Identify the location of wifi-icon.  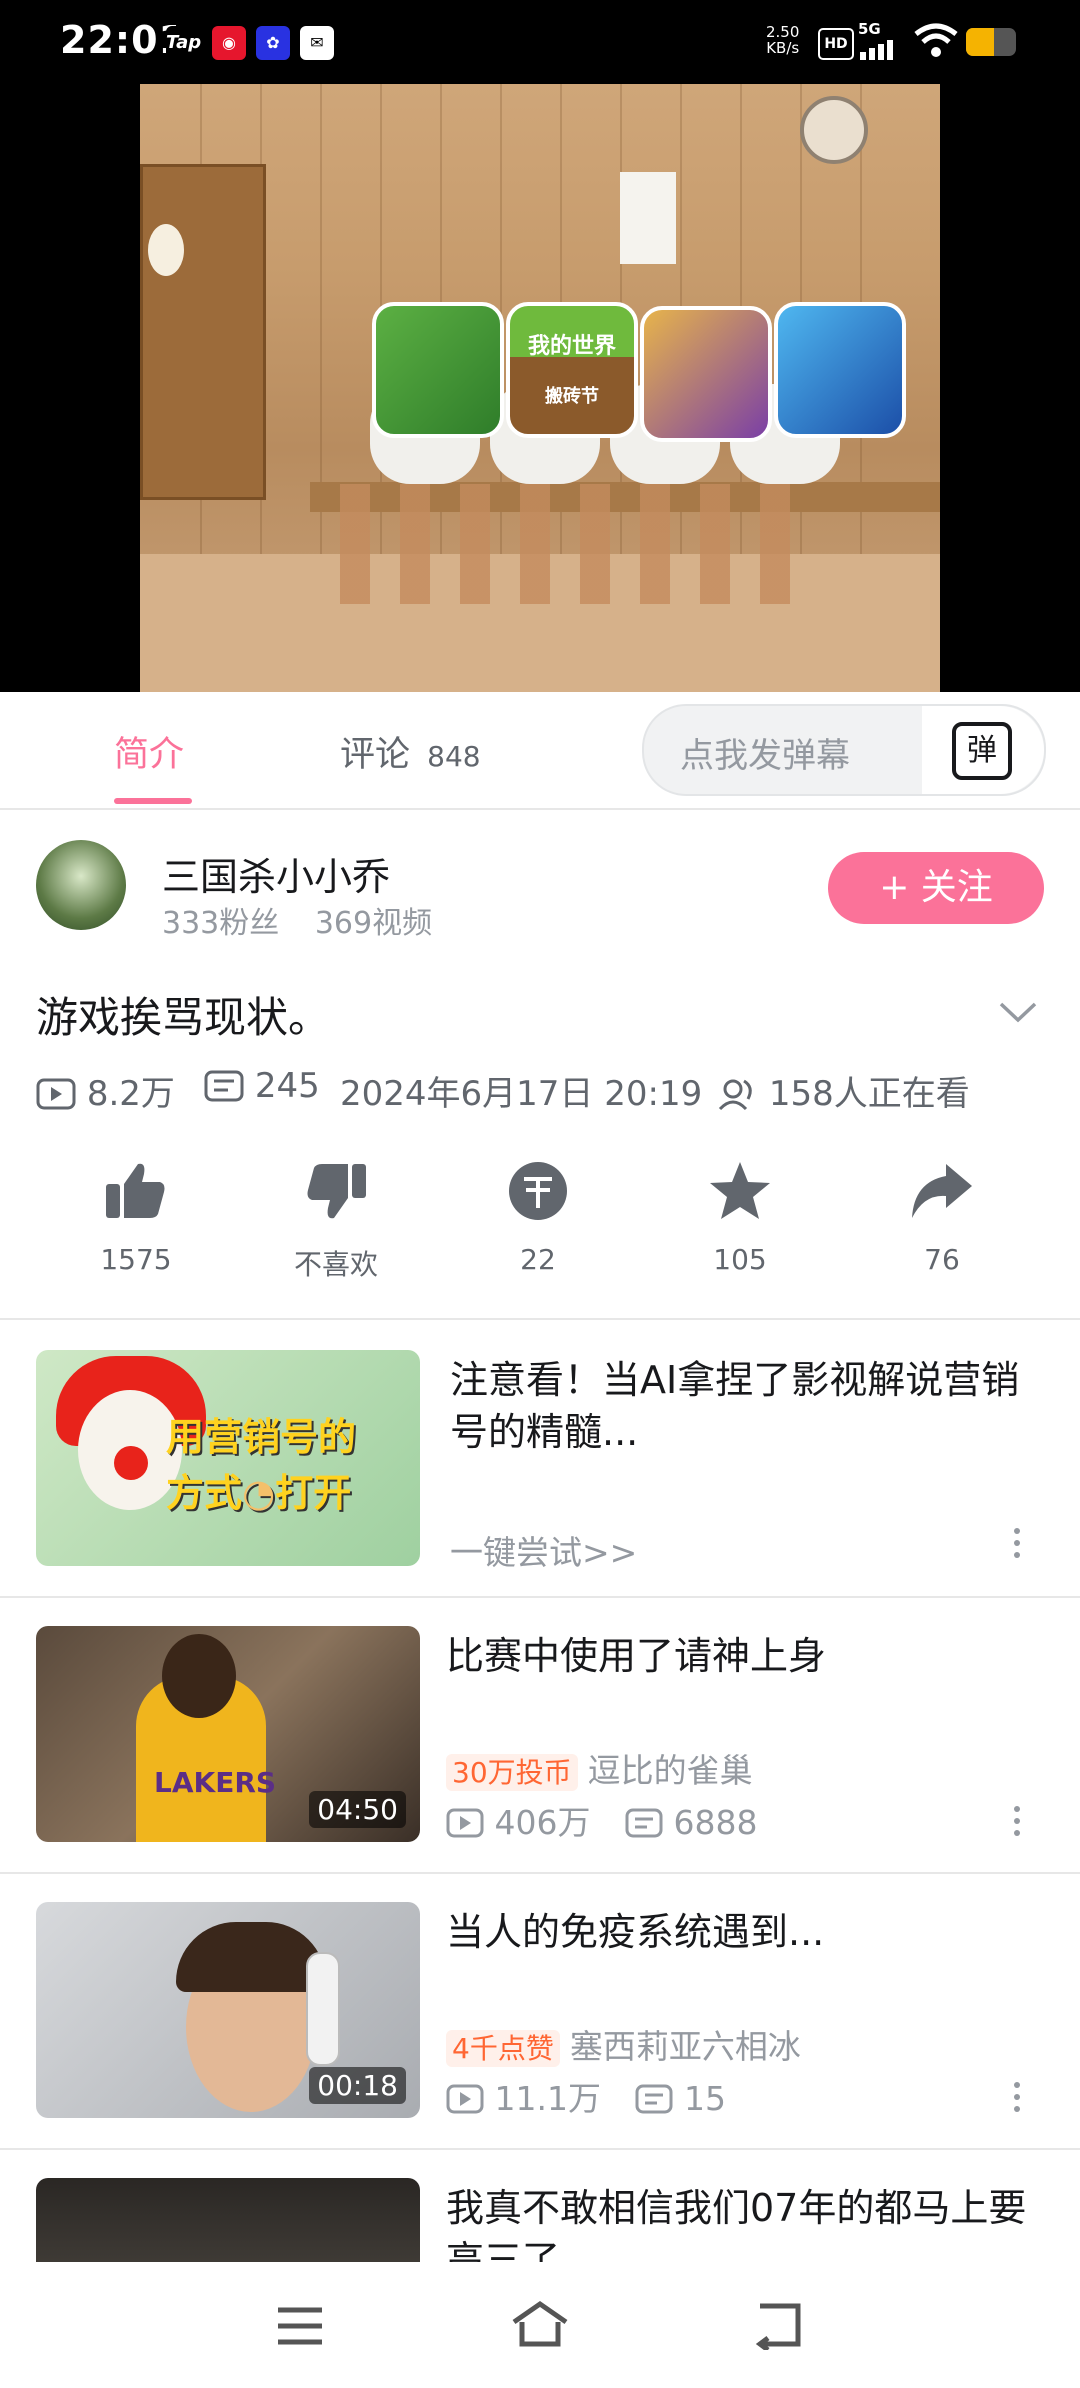
(936, 40).